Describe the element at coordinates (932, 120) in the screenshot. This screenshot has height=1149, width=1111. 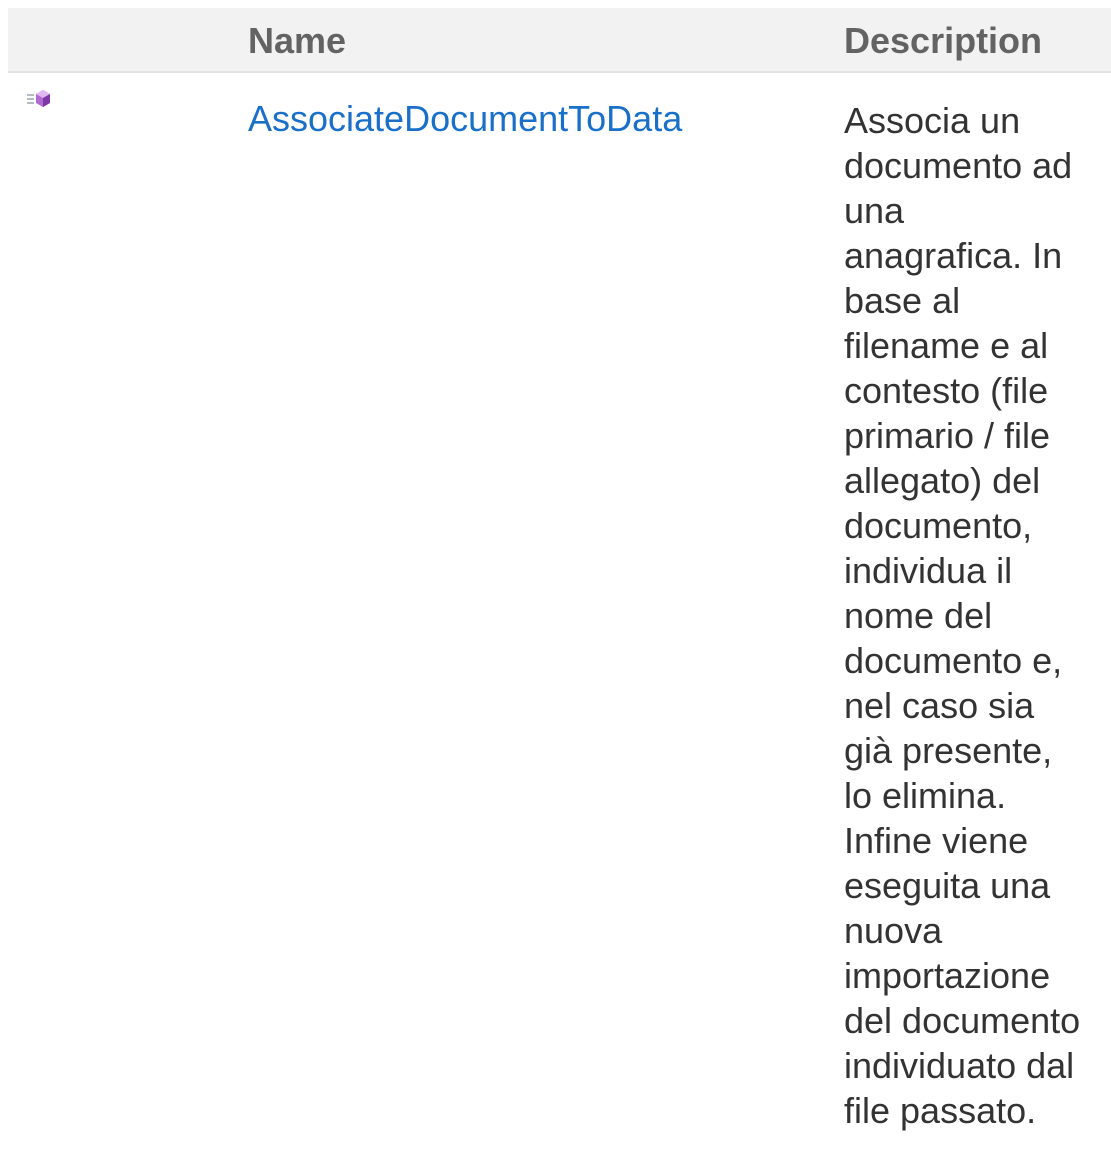
I see `description-line: Associa un` at that location.